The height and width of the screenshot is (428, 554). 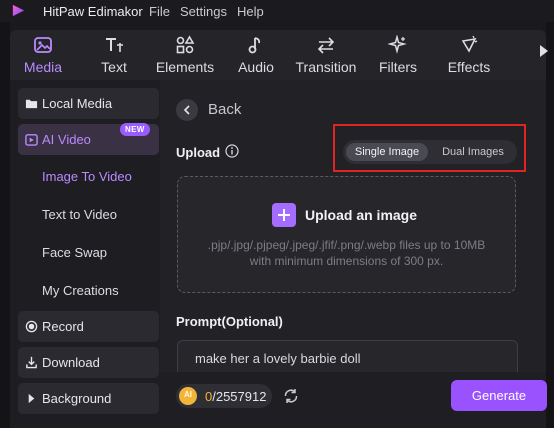 I want to click on tab-text: Text, so click(x=114, y=55).